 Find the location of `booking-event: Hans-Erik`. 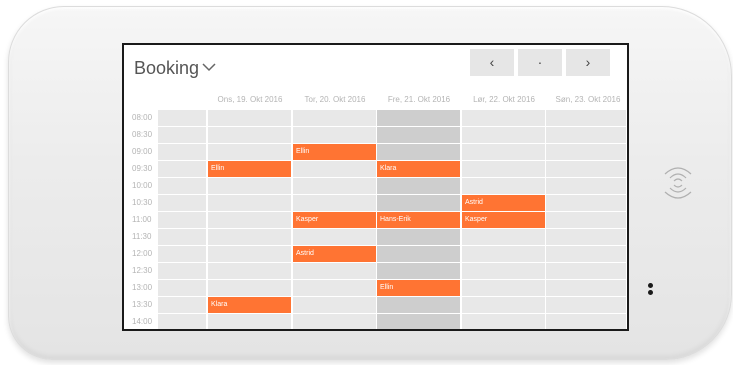

booking-event: Hans-Erik is located at coordinates (418, 220).